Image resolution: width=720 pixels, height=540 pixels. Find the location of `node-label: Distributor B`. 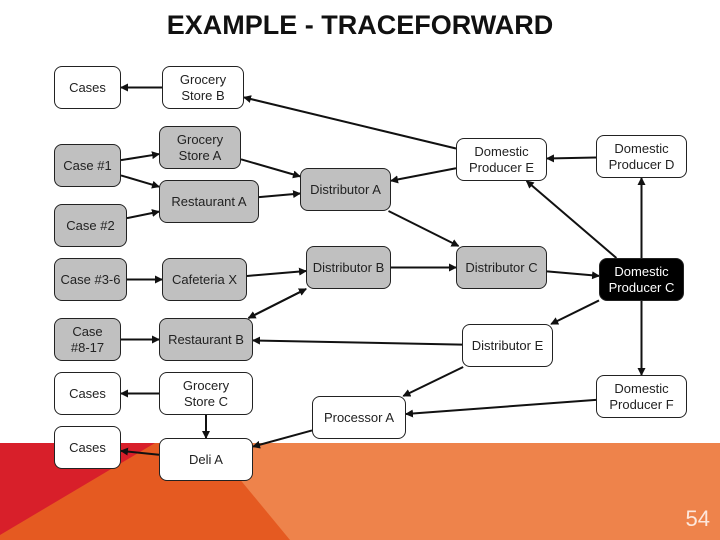

node-label: Distributor B is located at coordinates (348, 267).